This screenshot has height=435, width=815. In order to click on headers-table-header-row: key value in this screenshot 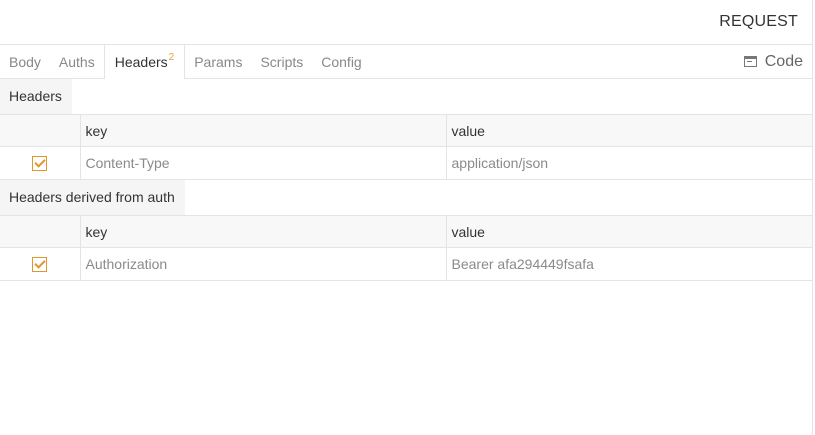, I will do `click(406, 130)`.